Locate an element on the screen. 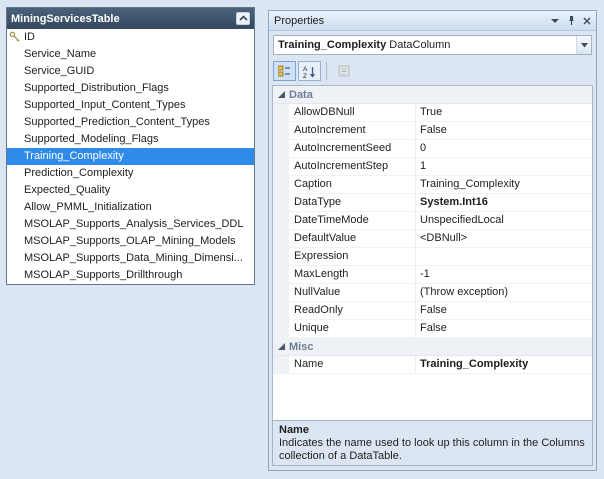  object-selector: Training_Complexity DataColumn is located at coordinates (432, 45).